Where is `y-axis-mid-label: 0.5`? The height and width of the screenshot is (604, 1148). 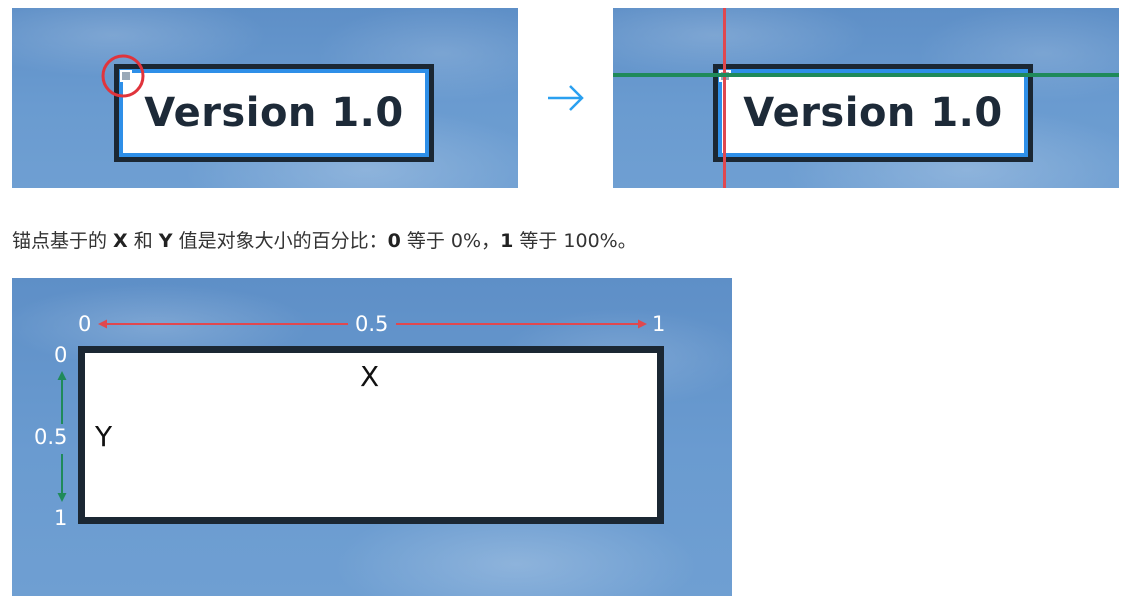
y-axis-mid-label: 0.5 is located at coordinates (51, 437).